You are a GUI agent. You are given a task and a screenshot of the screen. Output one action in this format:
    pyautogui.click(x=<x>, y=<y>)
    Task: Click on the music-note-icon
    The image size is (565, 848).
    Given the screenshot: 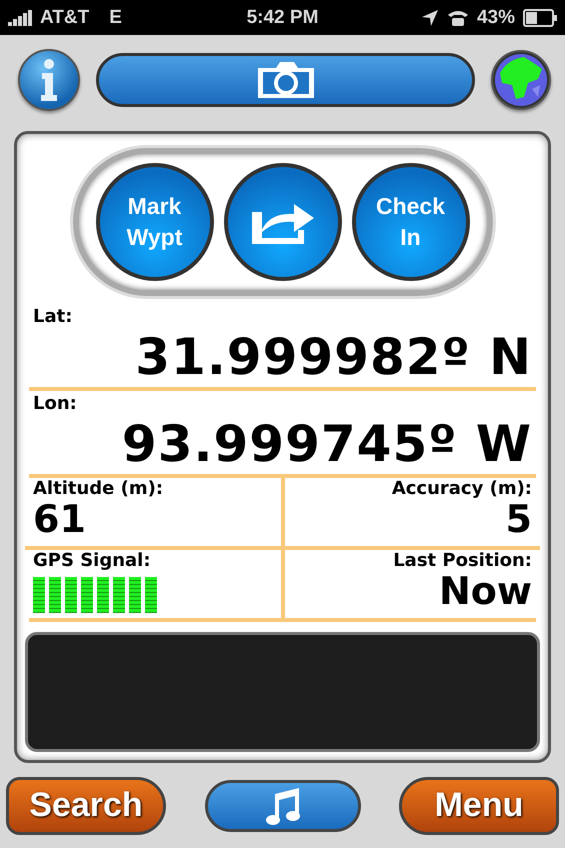 What is the action you would take?
    pyautogui.click(x=282, y=806)
    